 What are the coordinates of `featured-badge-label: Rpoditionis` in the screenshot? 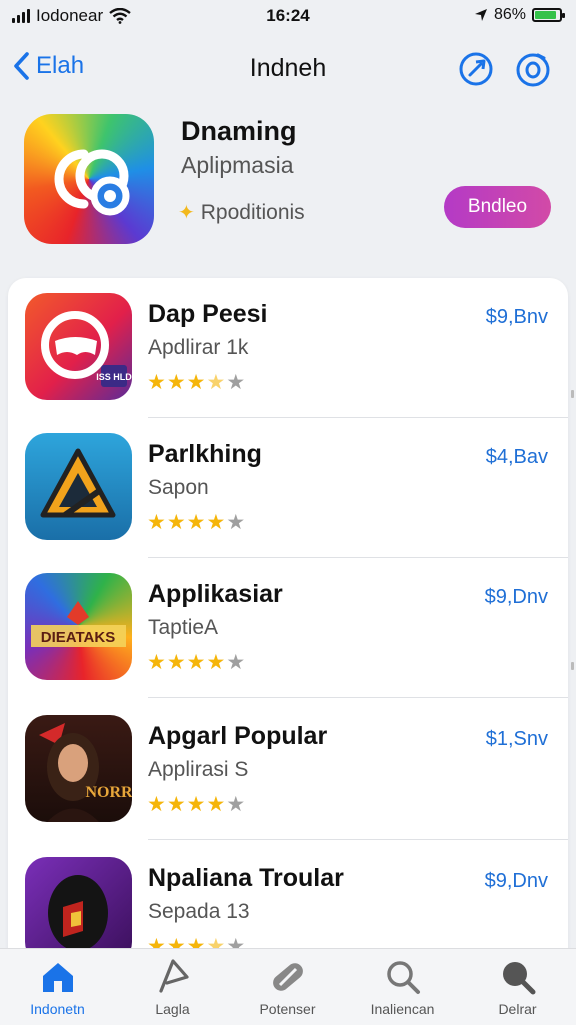 It's located at (252, 212).